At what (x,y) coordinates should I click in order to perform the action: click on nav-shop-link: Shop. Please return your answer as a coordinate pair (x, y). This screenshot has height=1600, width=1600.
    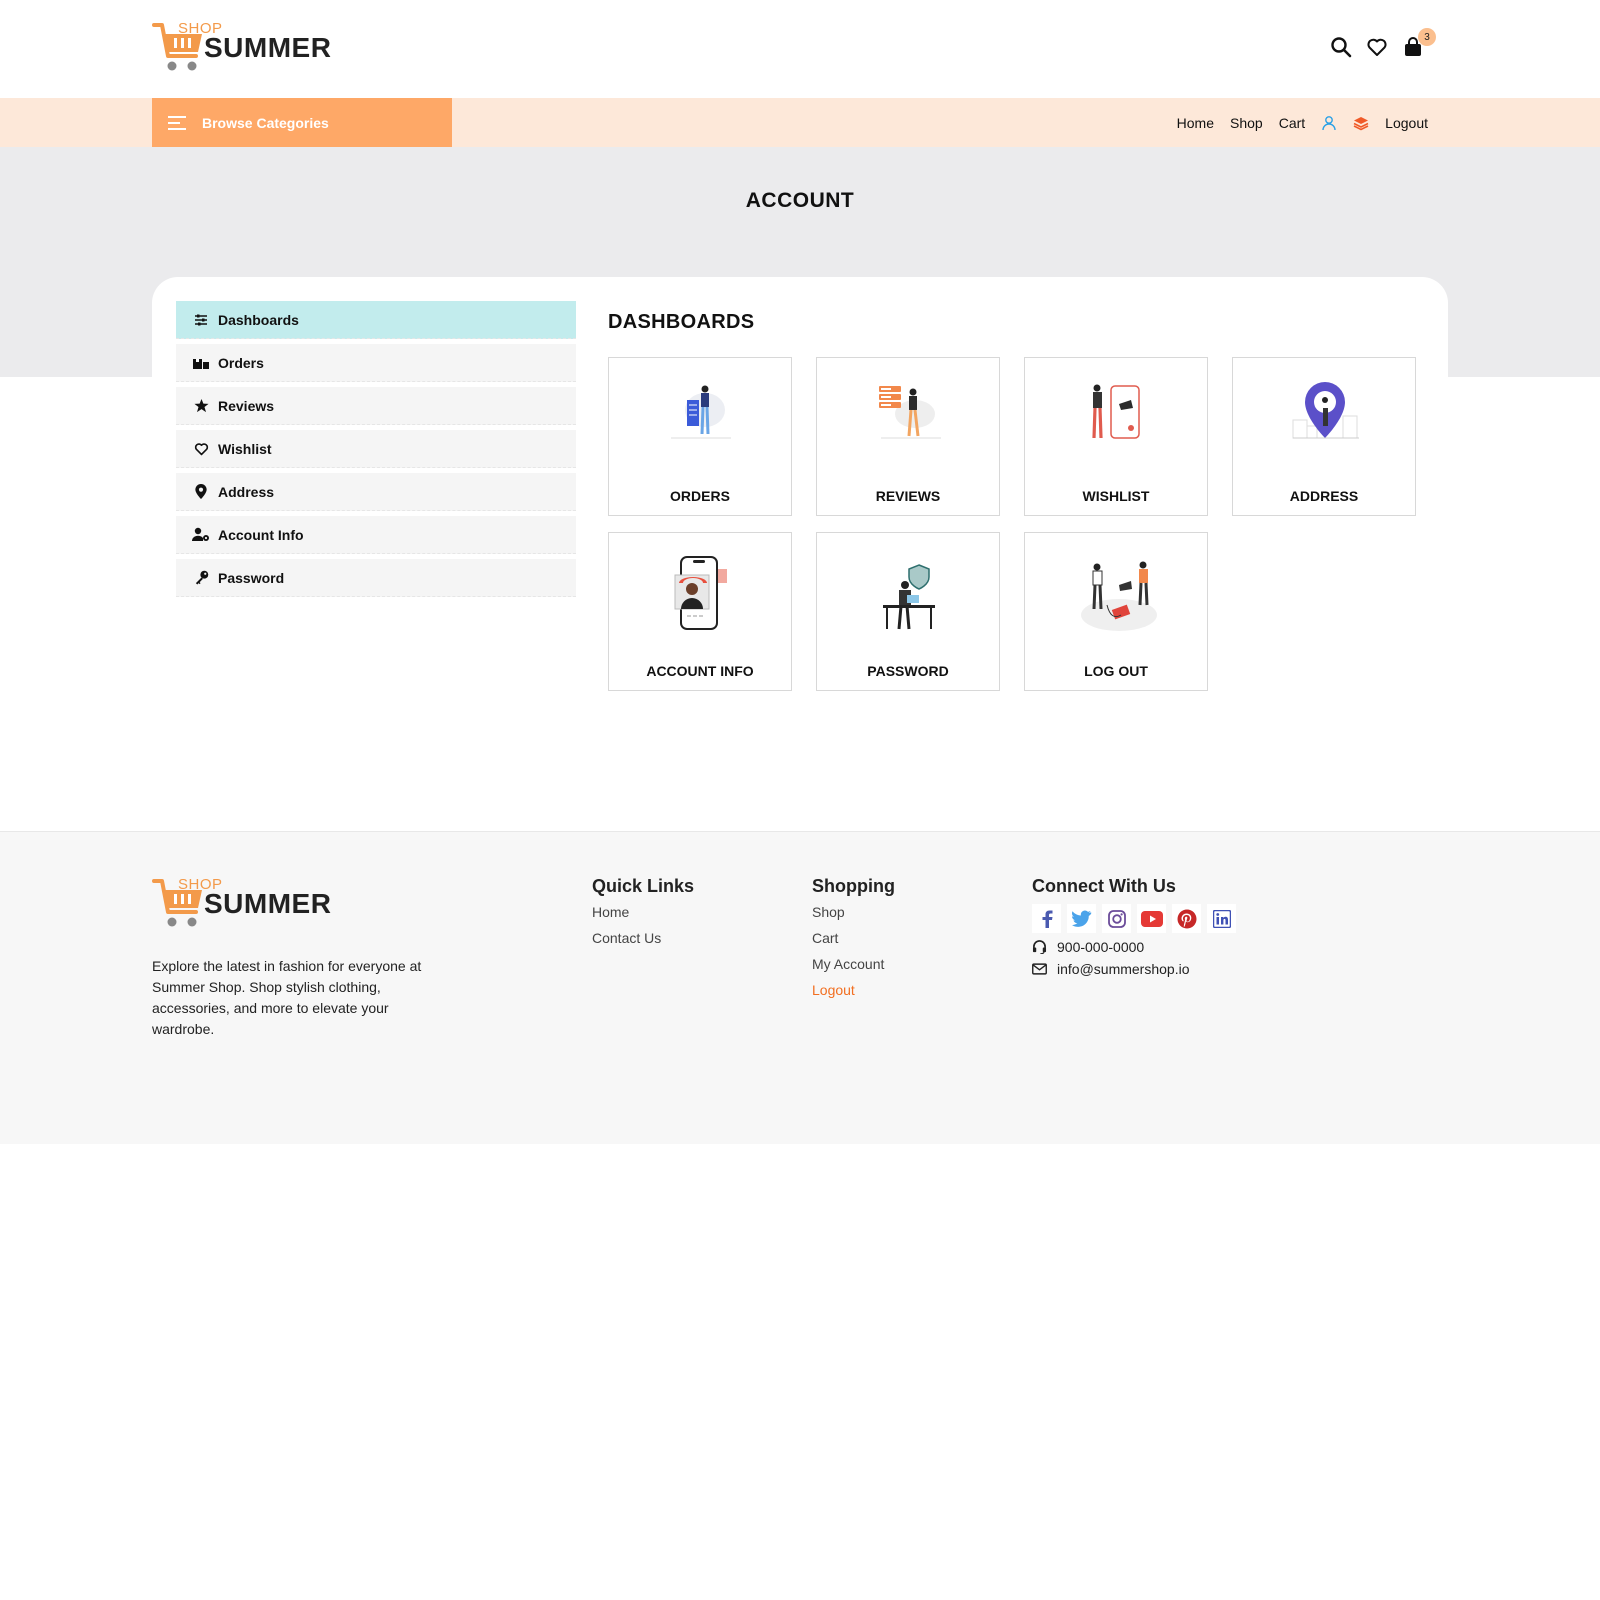
    Looking at the image, I should click on (1246, 123).